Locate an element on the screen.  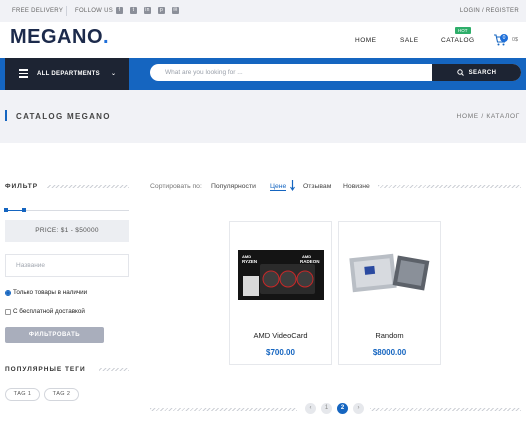
breadcrumb-home: HOME is located at coordinates (468, 116).